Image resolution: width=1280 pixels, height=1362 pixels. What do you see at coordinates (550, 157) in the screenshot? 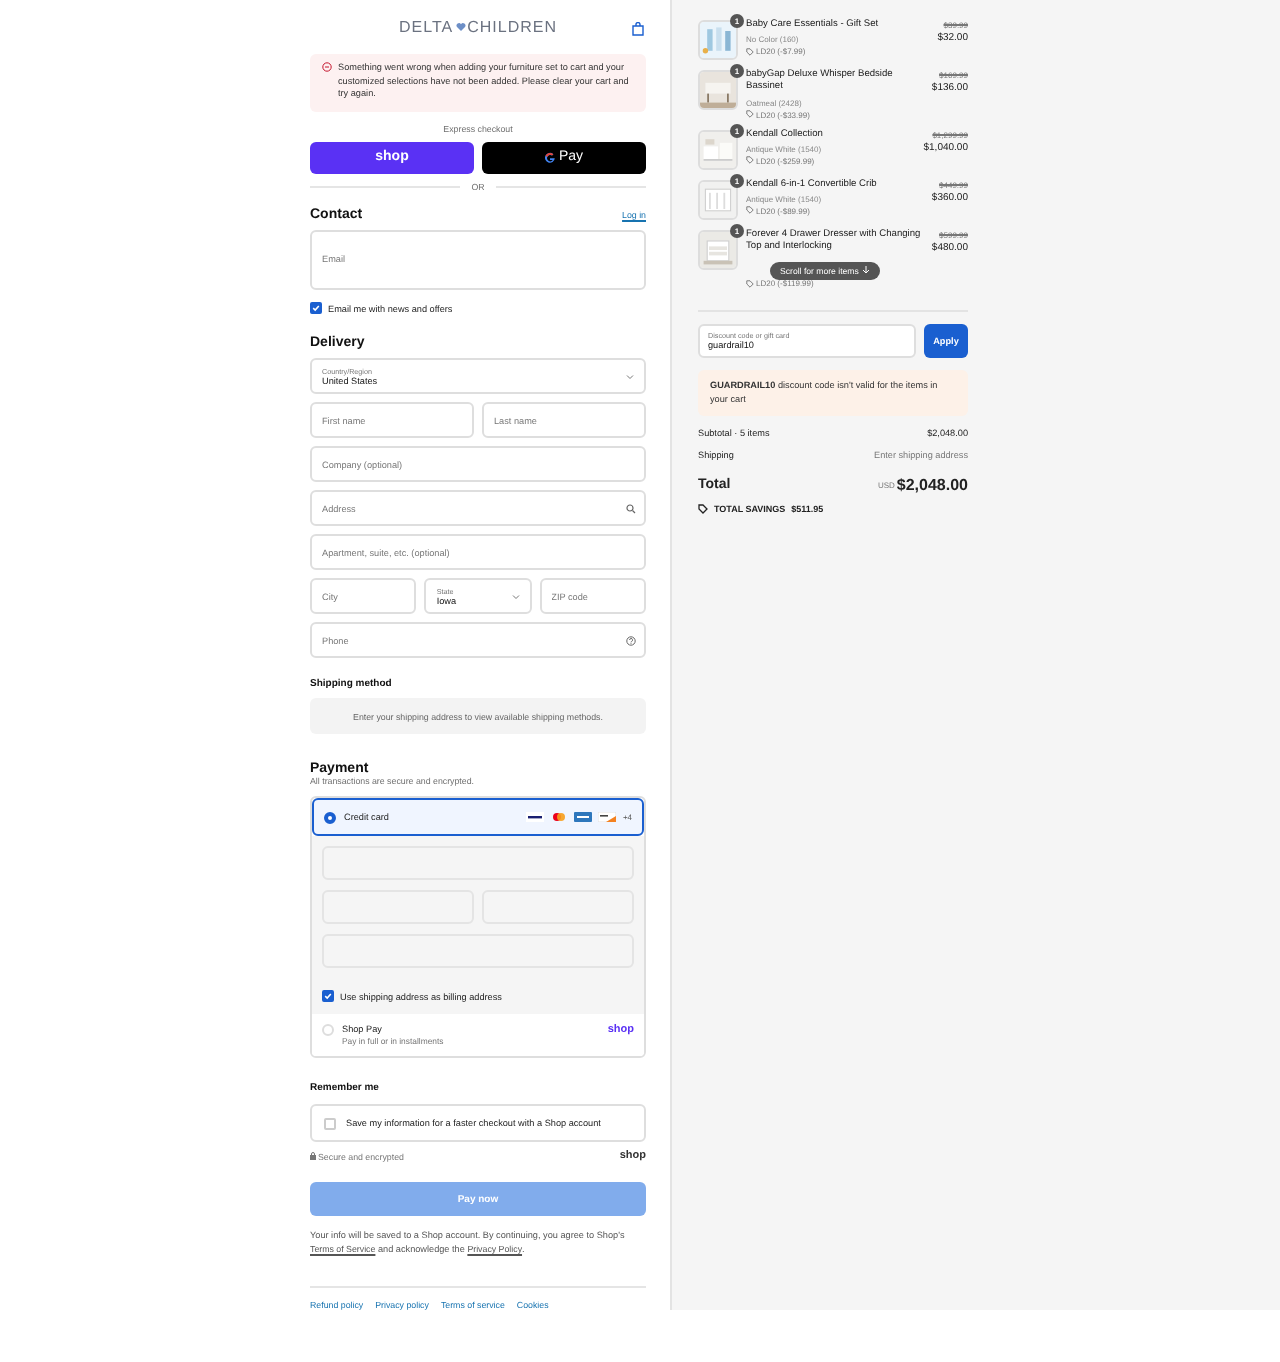
I see `google-g-icon` at bounding box center [550, 157].